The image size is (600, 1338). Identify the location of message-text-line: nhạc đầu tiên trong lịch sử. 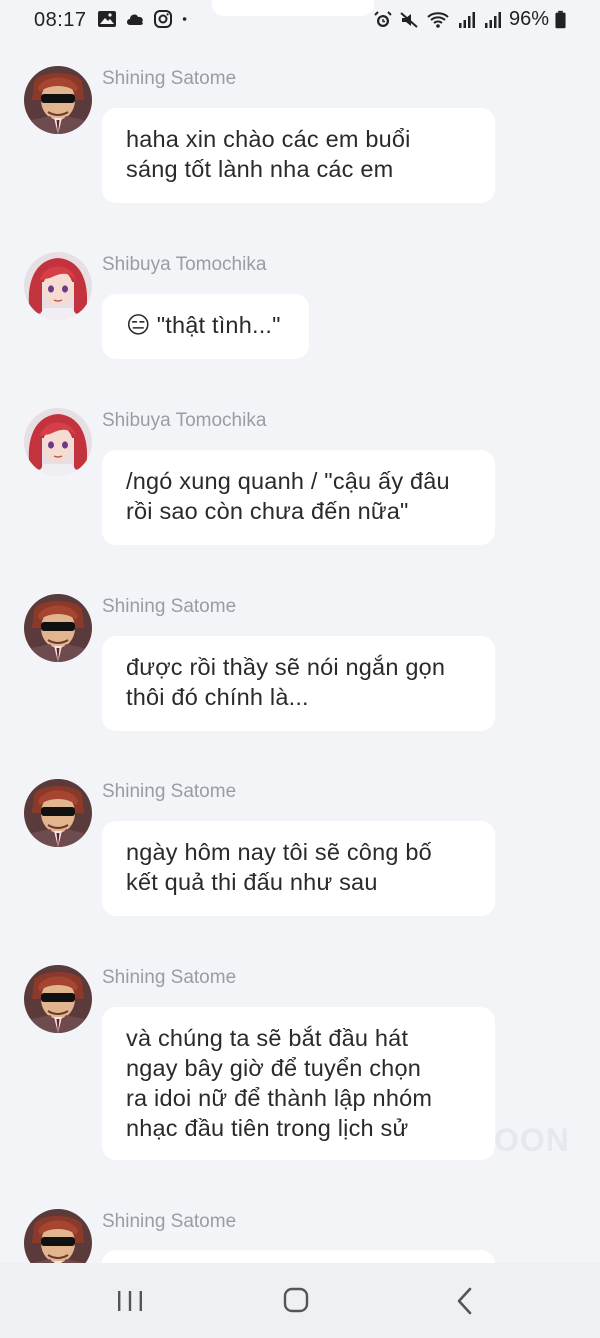
(298, 1128).